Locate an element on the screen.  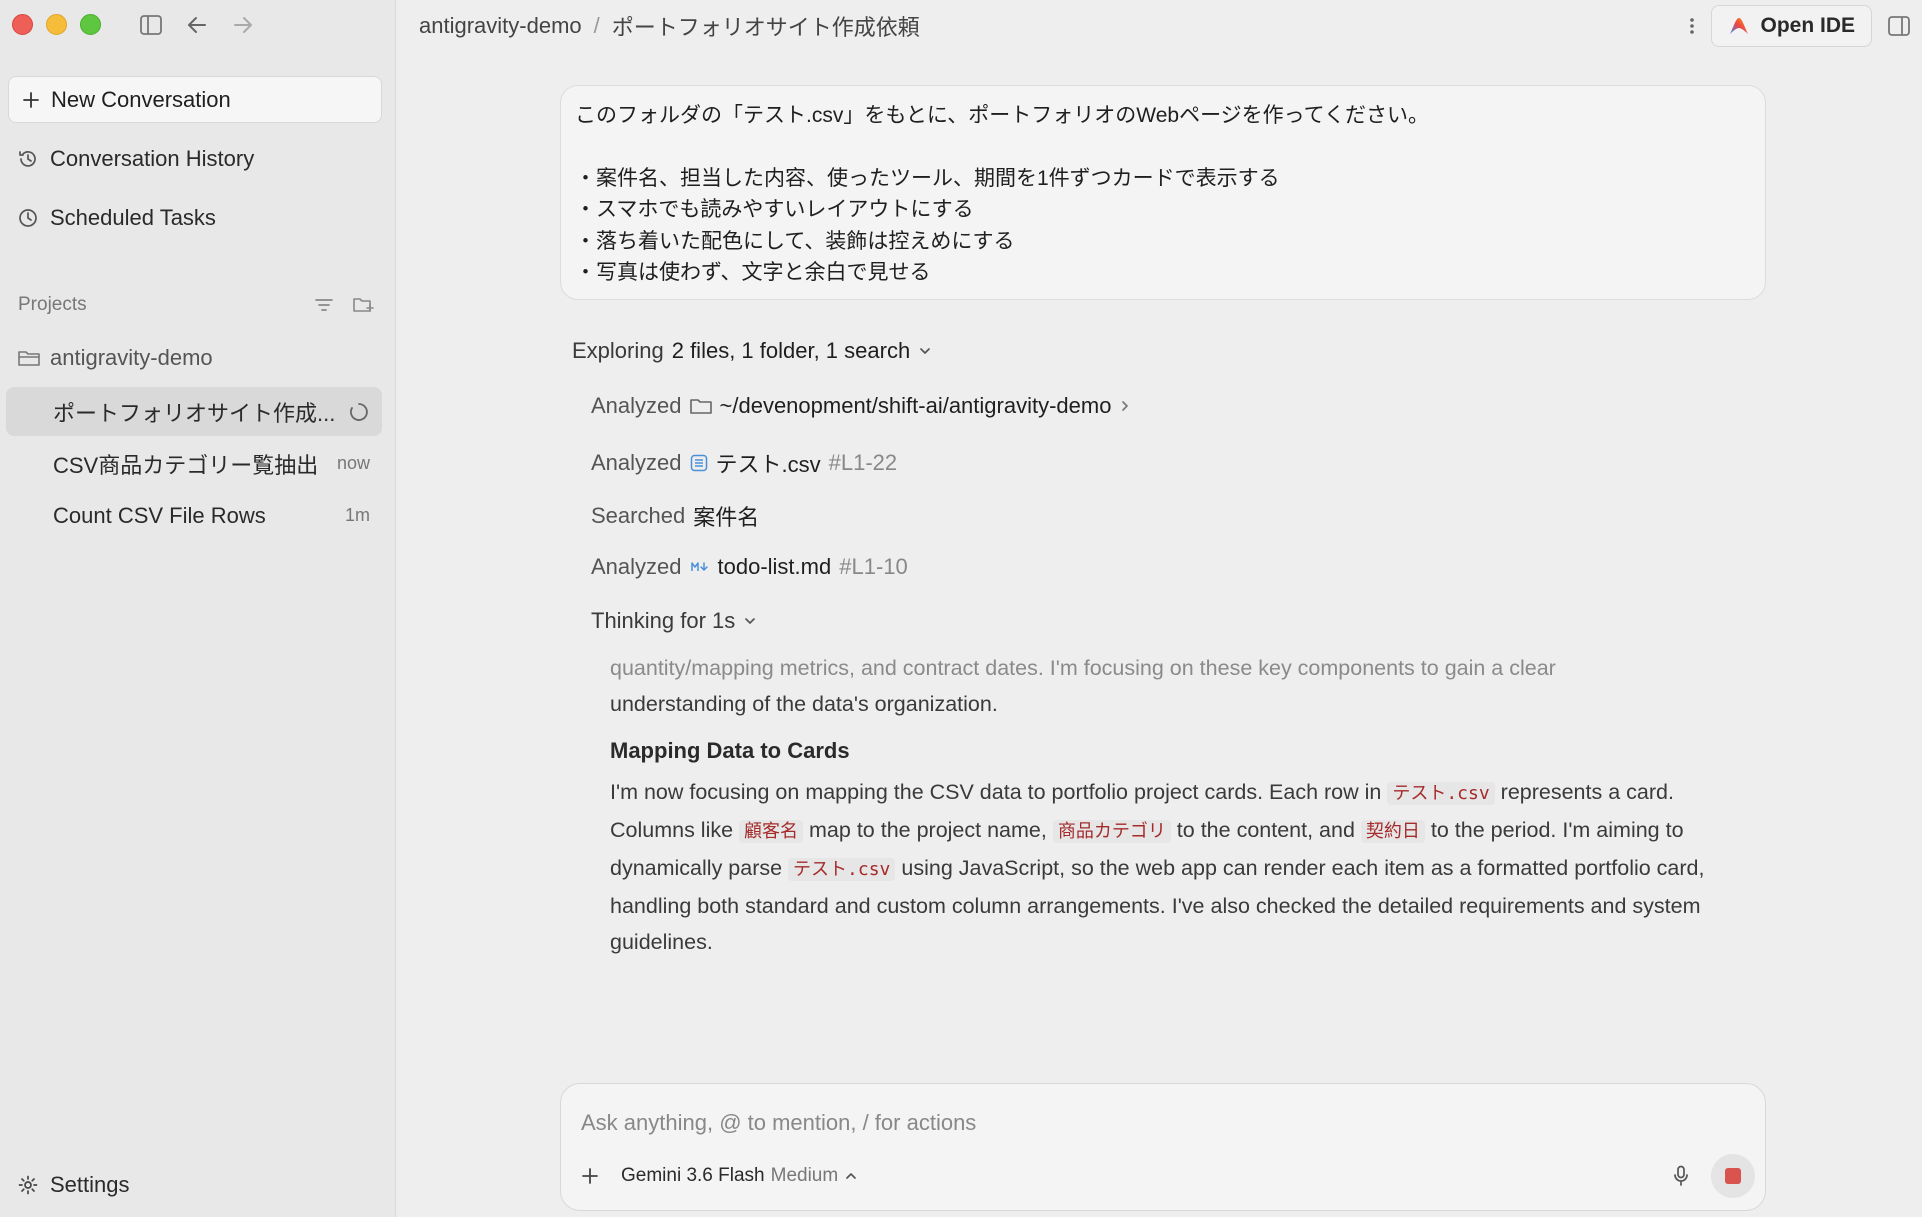
model-selector: Gemini 3.6 Flash Medium is located at coordinates (739, 1176).